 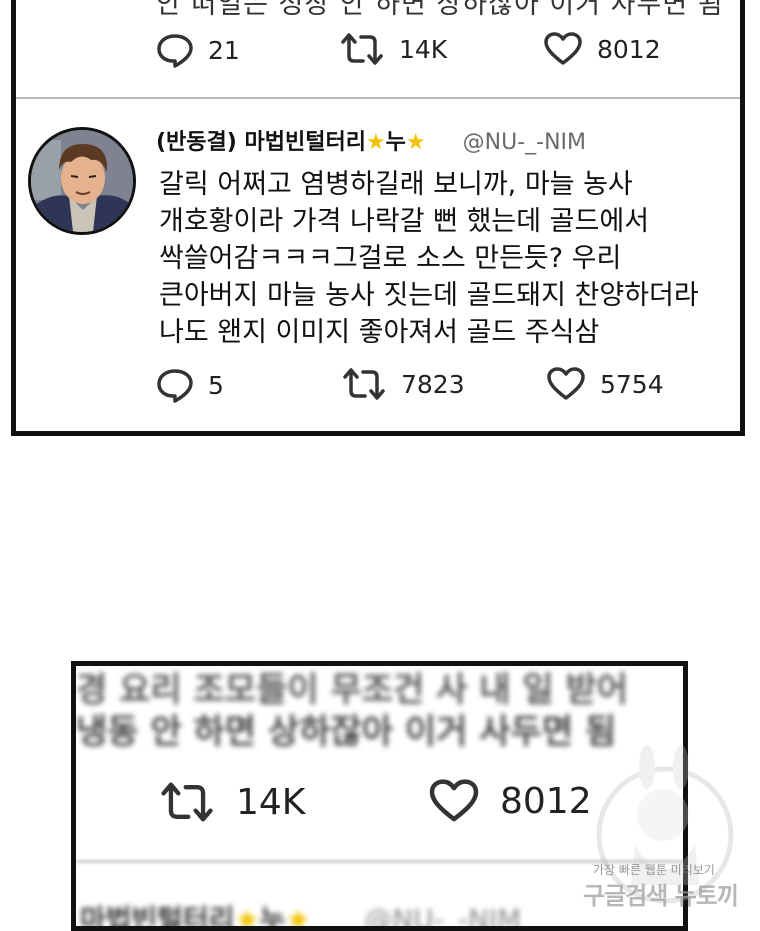 I want to click on tweet-author: (반동결) 마법빈털터리★누★ @NU-_-NIM, so click(x=371, y=140).